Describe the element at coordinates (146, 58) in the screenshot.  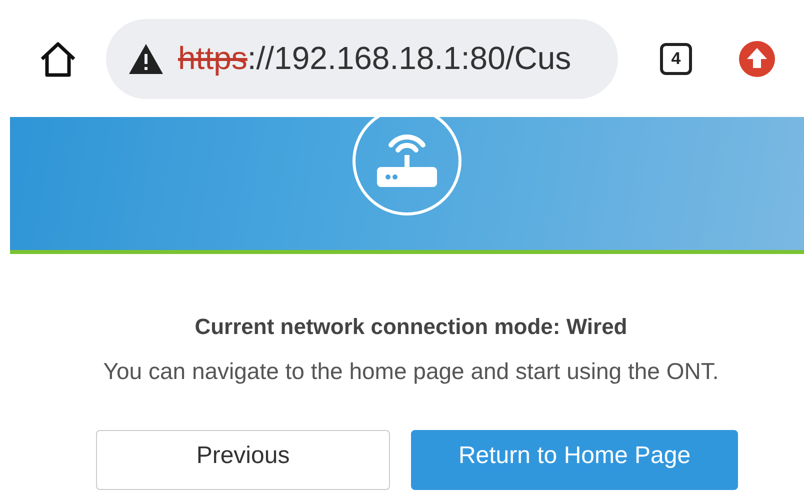
I see `warning-icon` at that location.